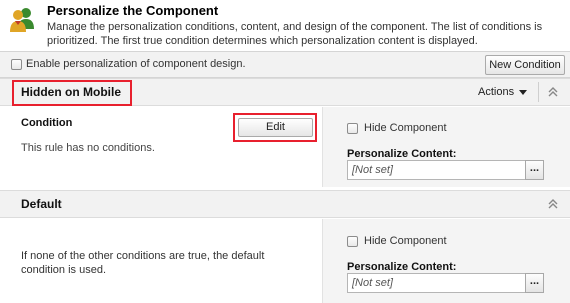 The height and width of the screenshot is (303, 570). Describe the element at coordinates (72, 93) in the screenshot. I see `highlight-box-title` at that location.